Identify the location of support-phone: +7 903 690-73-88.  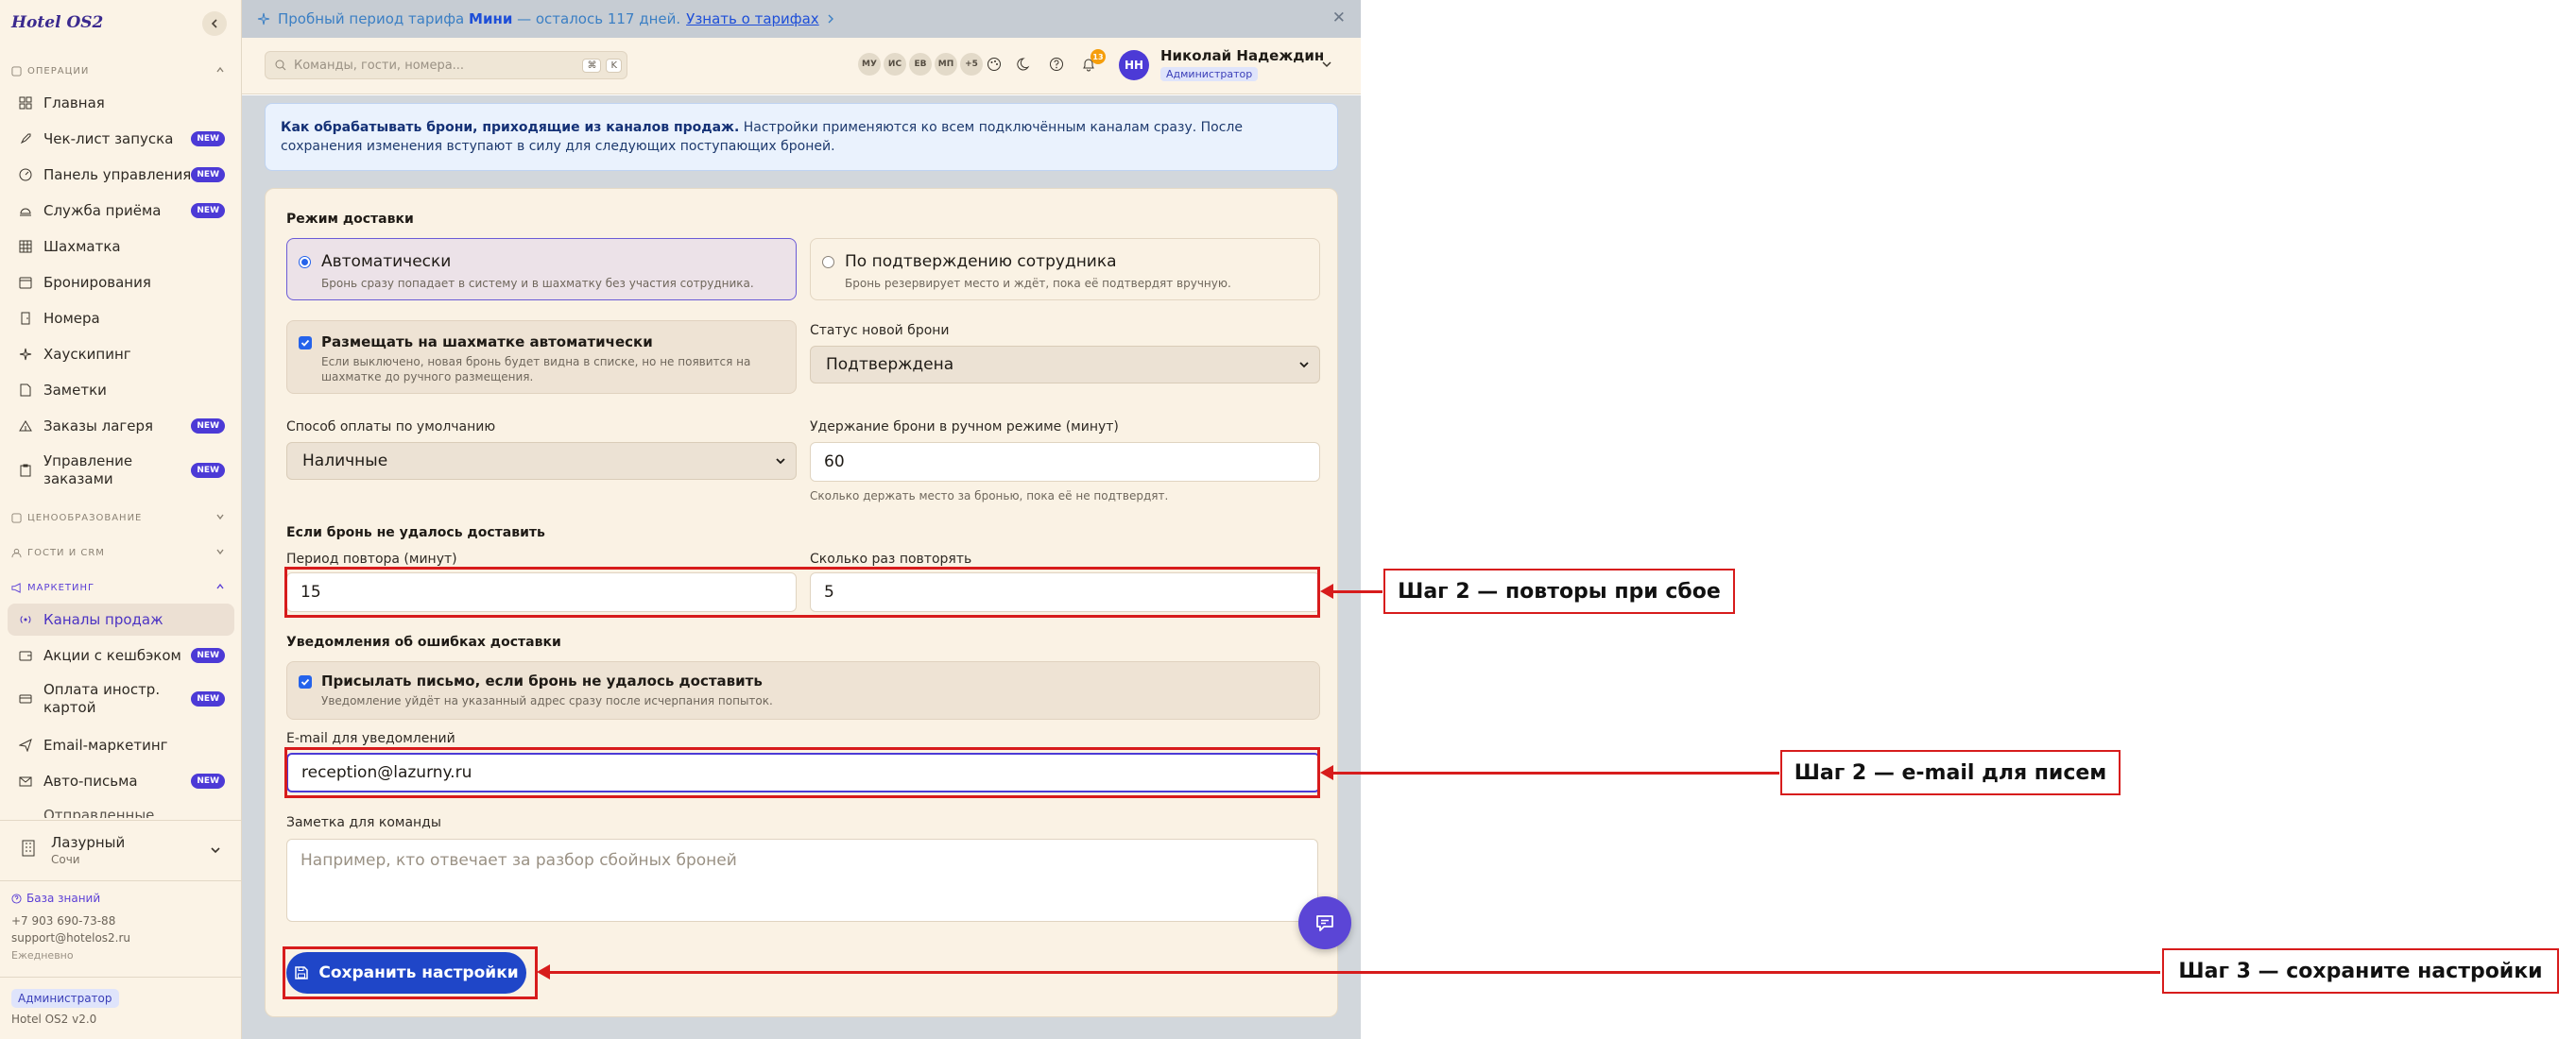
(63, 921).